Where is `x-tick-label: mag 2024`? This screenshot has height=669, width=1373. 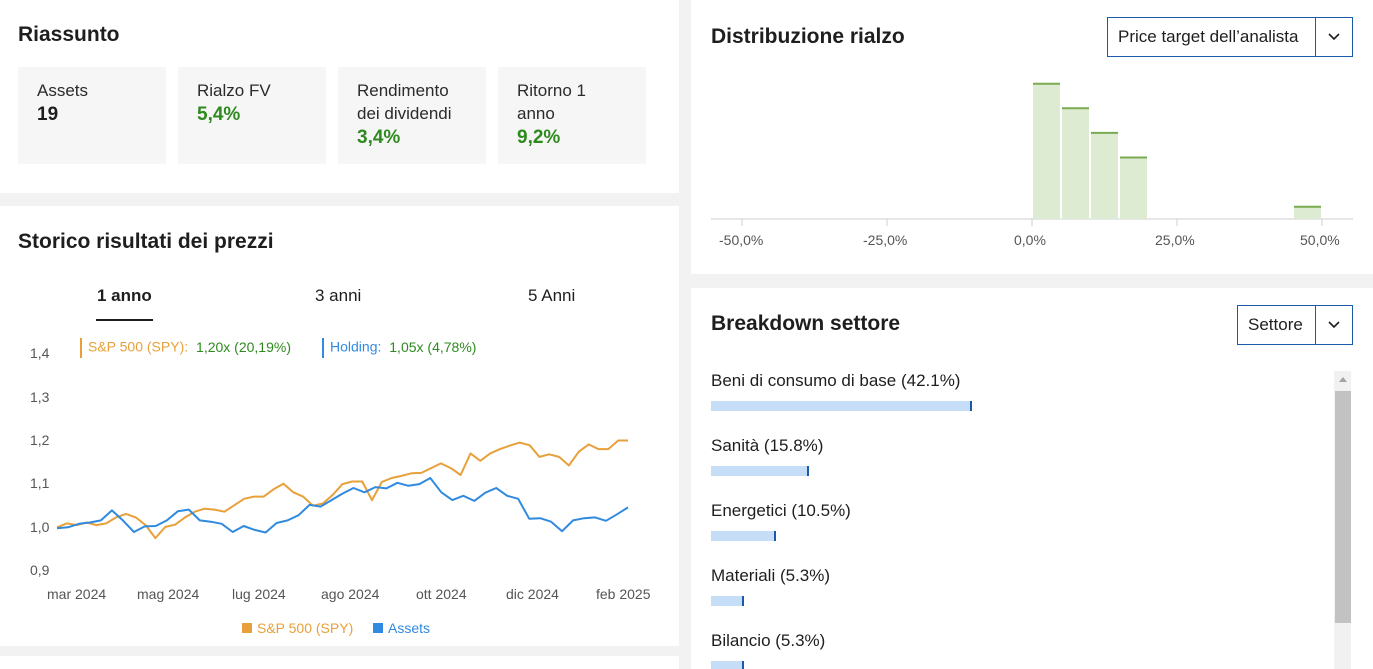
x-tick-label: mag 2024 is located at coordinates (168, 594).